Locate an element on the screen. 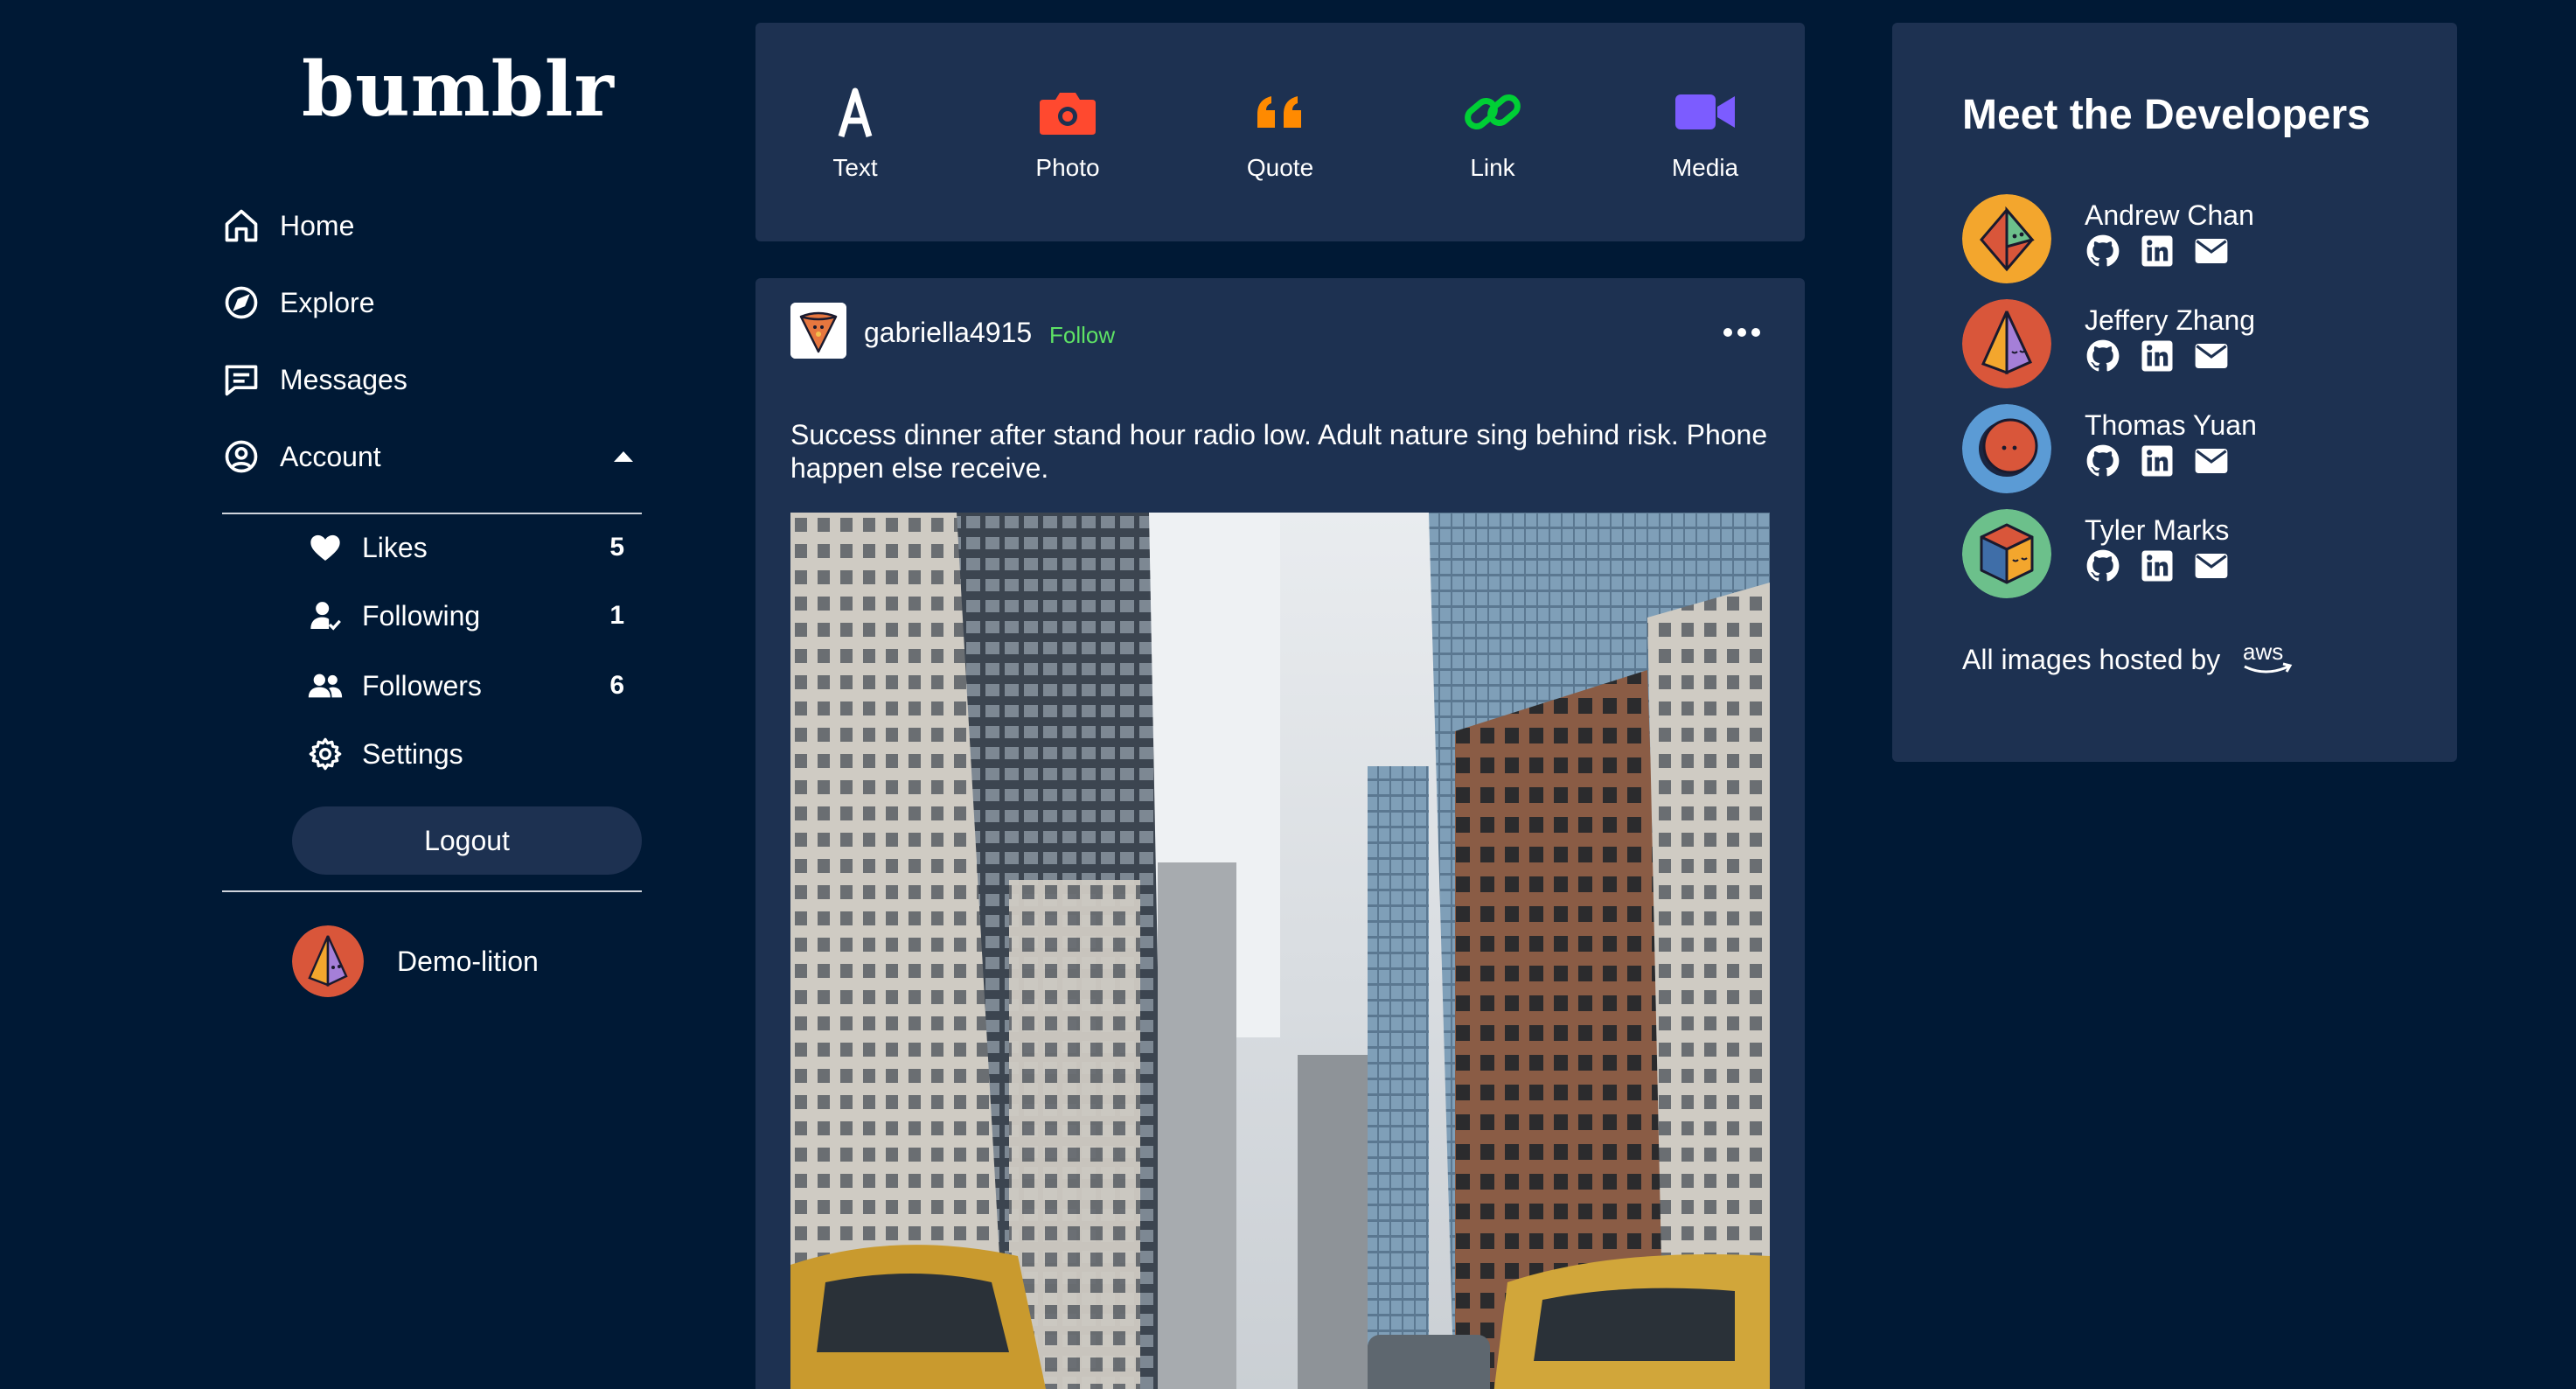 The image size is (2576, 1389). nav-account: Account is located at coordinates (301, 456).